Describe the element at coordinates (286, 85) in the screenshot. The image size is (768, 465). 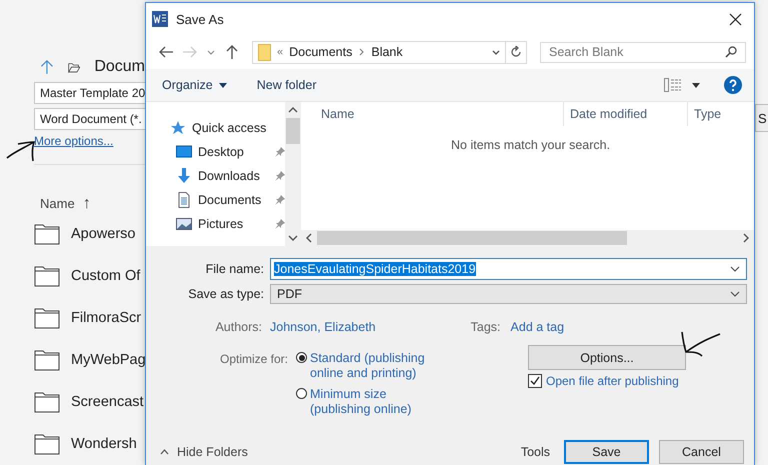
I see `new-folder-button: New folder` at that location.